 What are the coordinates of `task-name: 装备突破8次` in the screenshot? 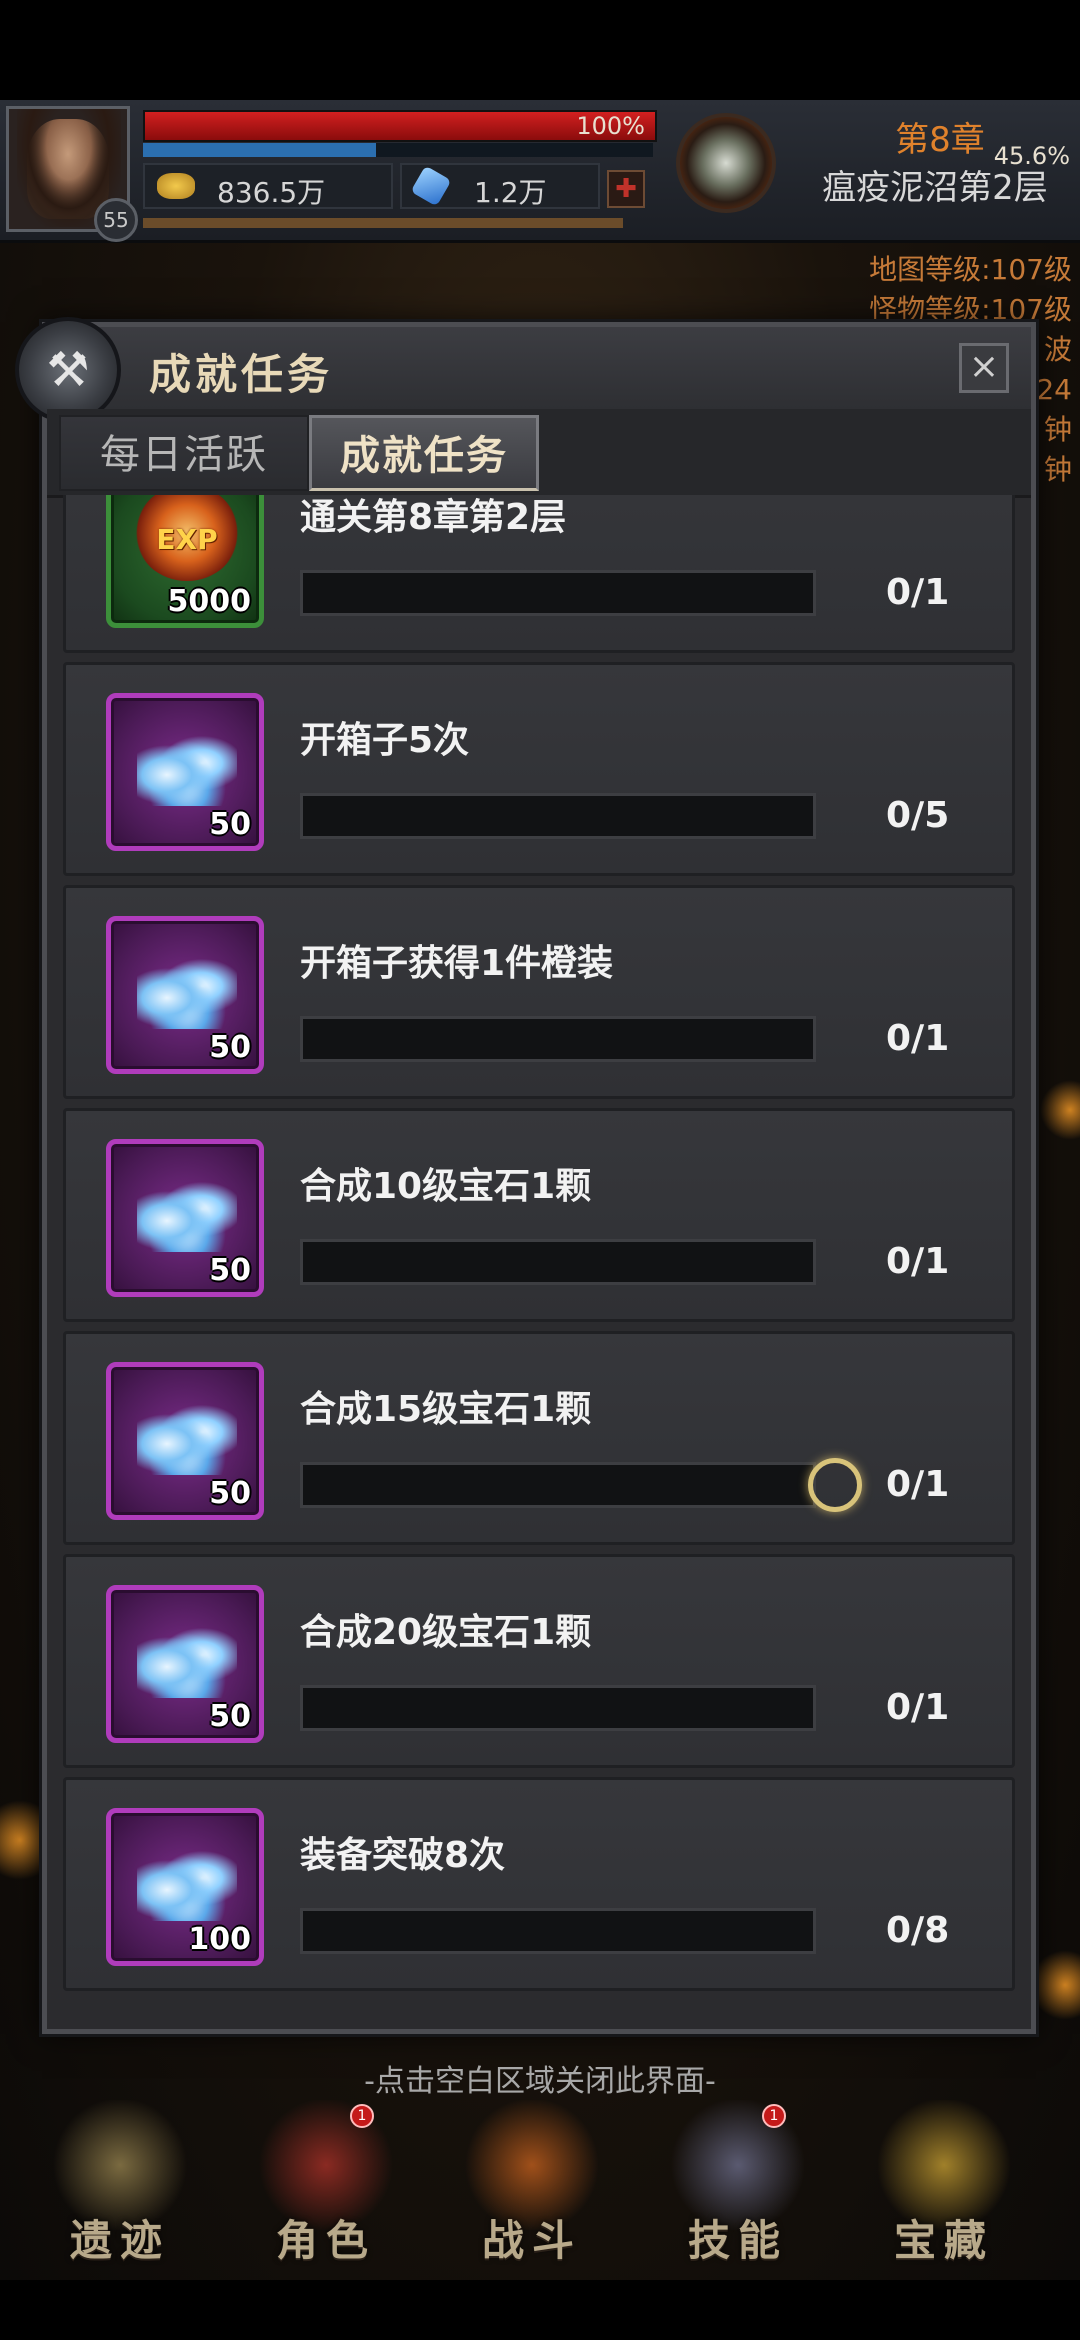 It's located at (403, 1855).